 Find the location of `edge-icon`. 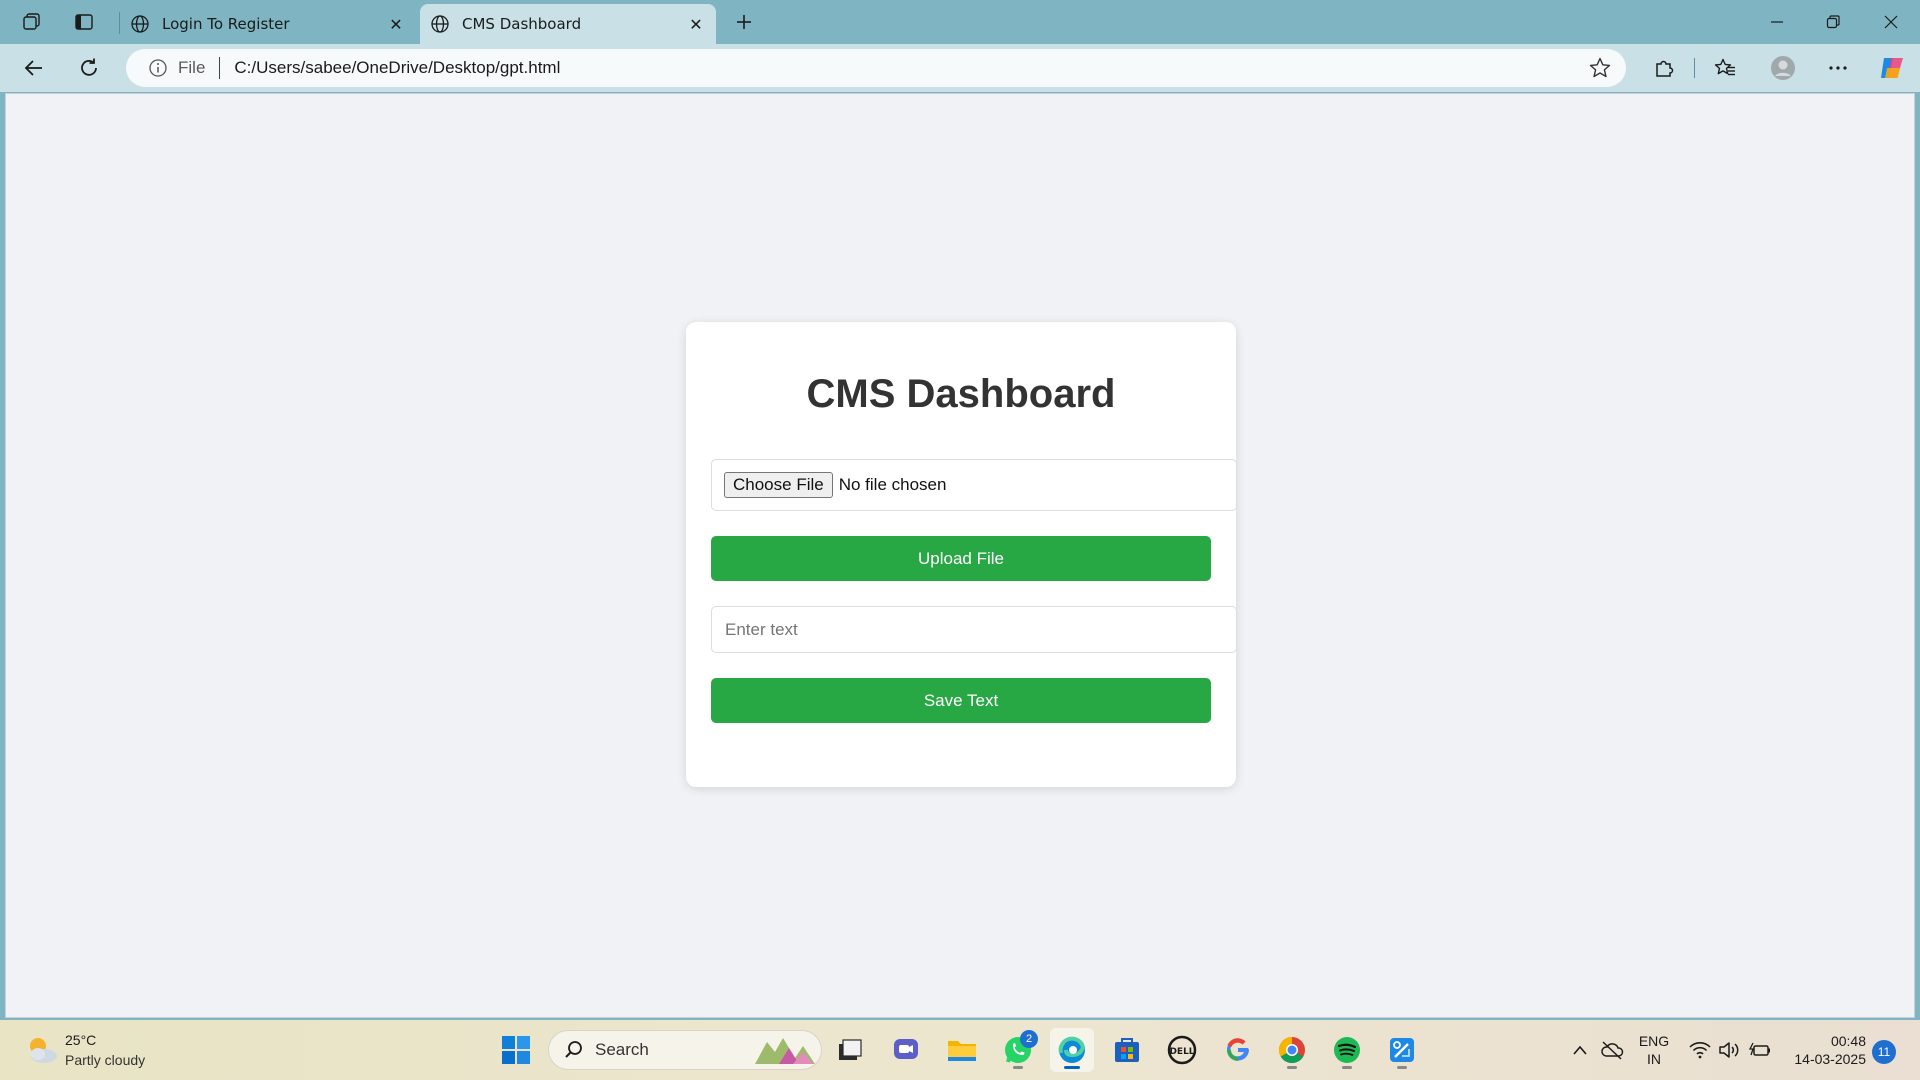

edge-icon is located at coordinates (1072, 1049).